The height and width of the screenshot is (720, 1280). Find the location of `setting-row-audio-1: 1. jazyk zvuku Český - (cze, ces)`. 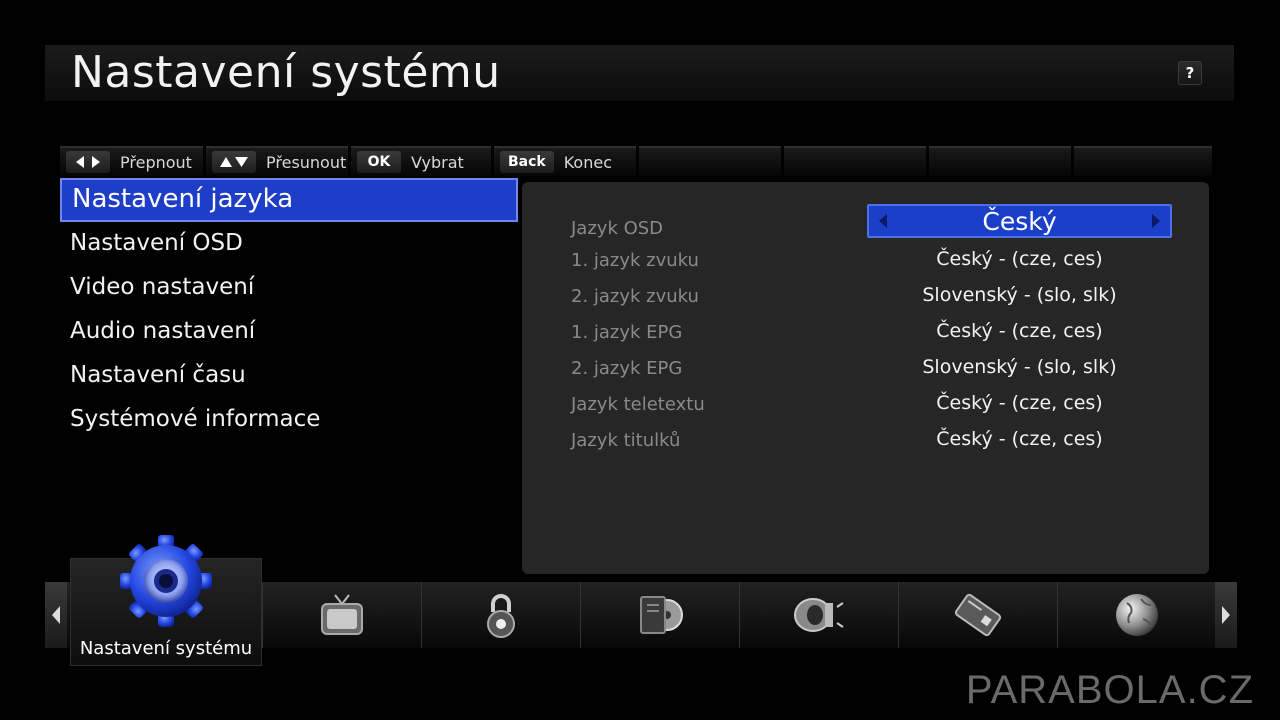

setting-row-audio-1: 1. jazyk zvuku Český - (cze, ces) is located at coordinates (865, 262).